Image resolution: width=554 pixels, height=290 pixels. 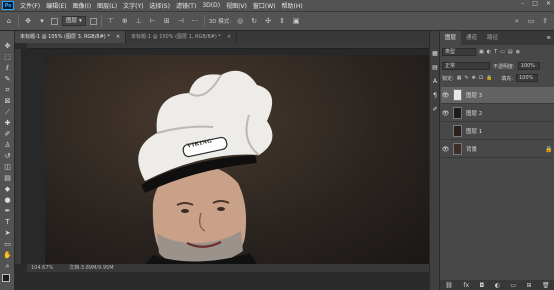 I want to click on lasso-tool-icon: ℓ, so click(x=7, y=68).